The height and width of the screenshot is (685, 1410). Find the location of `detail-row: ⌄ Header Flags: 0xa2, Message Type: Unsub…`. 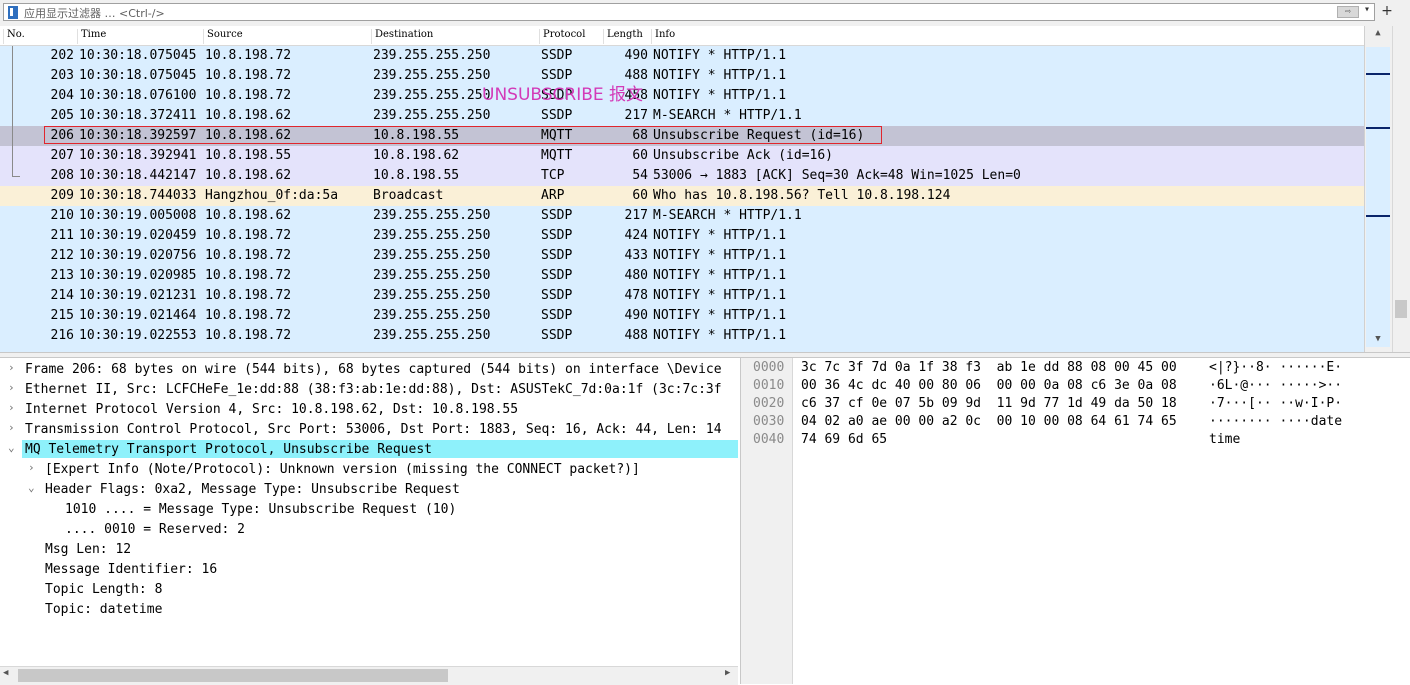

detail-row: ⌄ Header Flags: 0xa2, Message Type: Unsub… is located at coordinates (370, 490).